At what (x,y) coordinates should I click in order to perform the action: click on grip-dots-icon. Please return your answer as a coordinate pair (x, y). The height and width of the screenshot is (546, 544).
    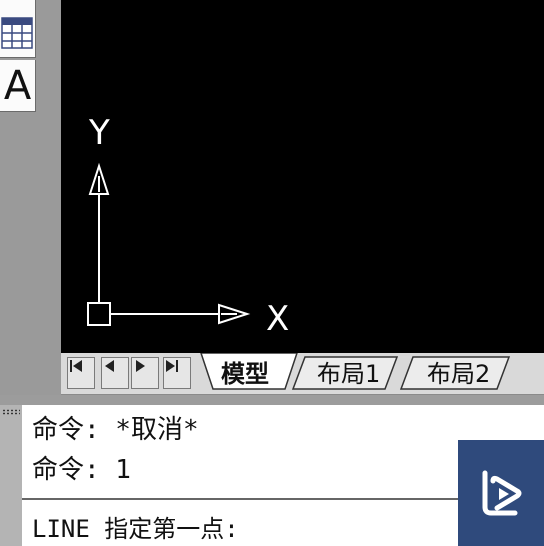
    Looking at the image, I should click on (11, 412).